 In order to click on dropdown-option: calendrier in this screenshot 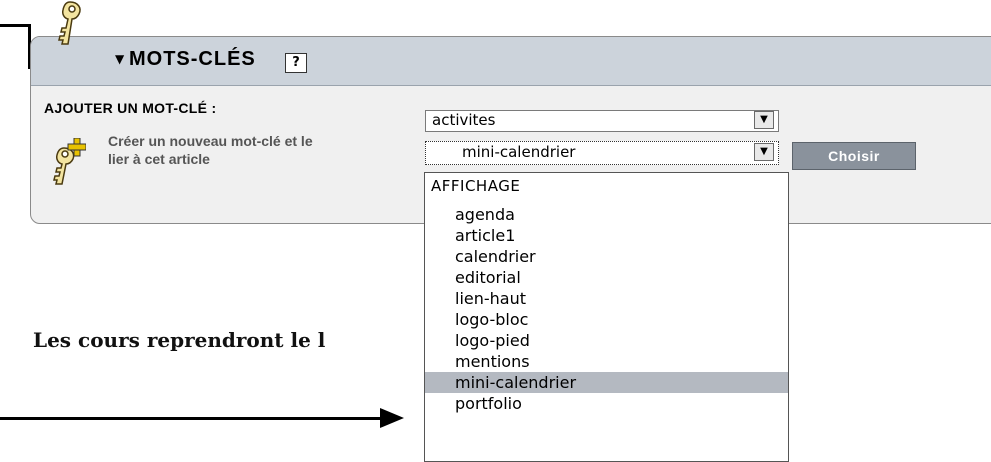, I will do `click(606, 256)`.